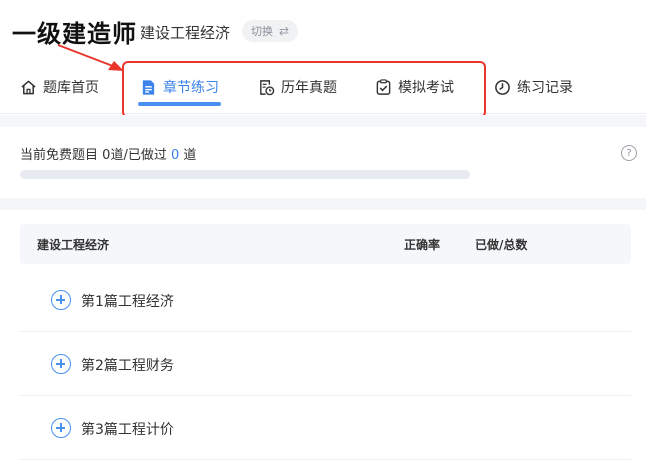  What do you see at coordinates (127, 366) in the screenshot?
I see `chapter-title: 第2篇工程财务` at bounding box center [127, 366].